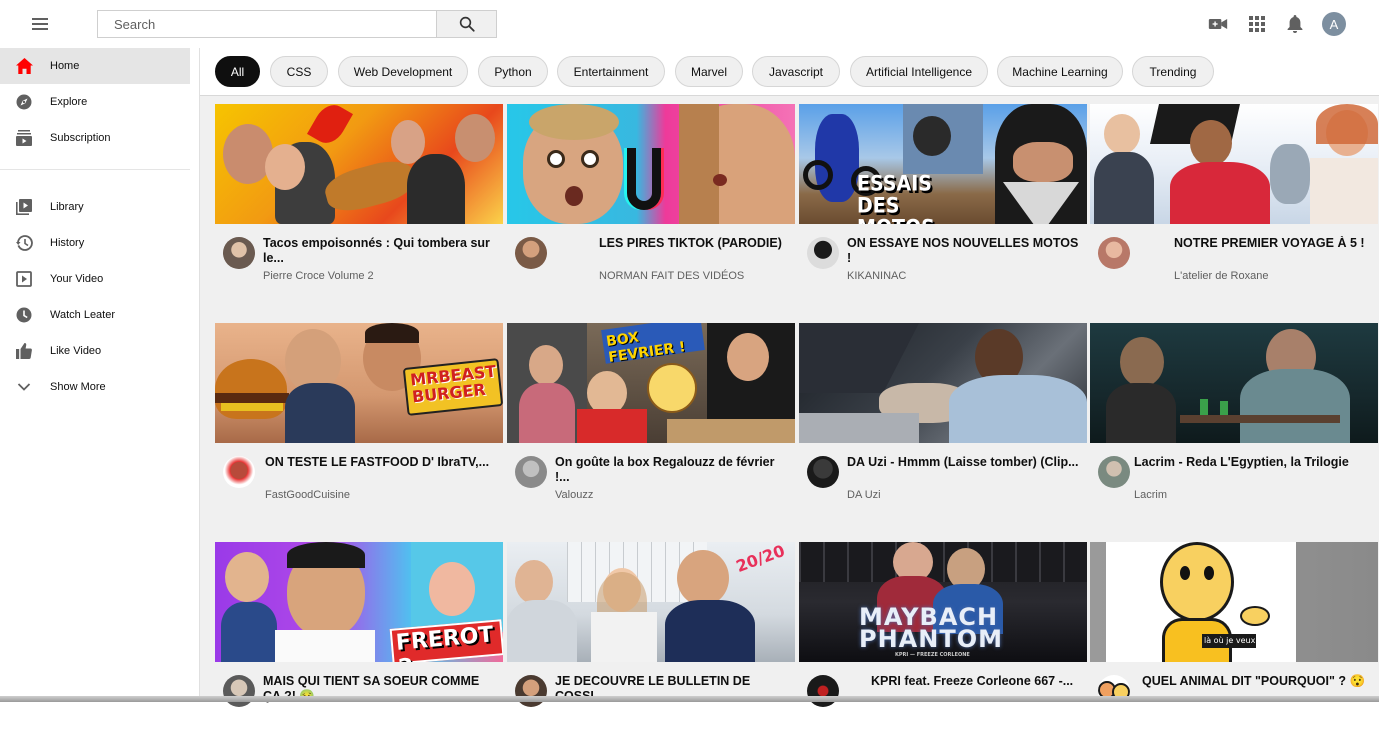 The image size is (1379, 752). Describe the element at coordinates (651, 383) in the screenshot. I see `video-thumbnail: BOX FEVRIER !` at that location.